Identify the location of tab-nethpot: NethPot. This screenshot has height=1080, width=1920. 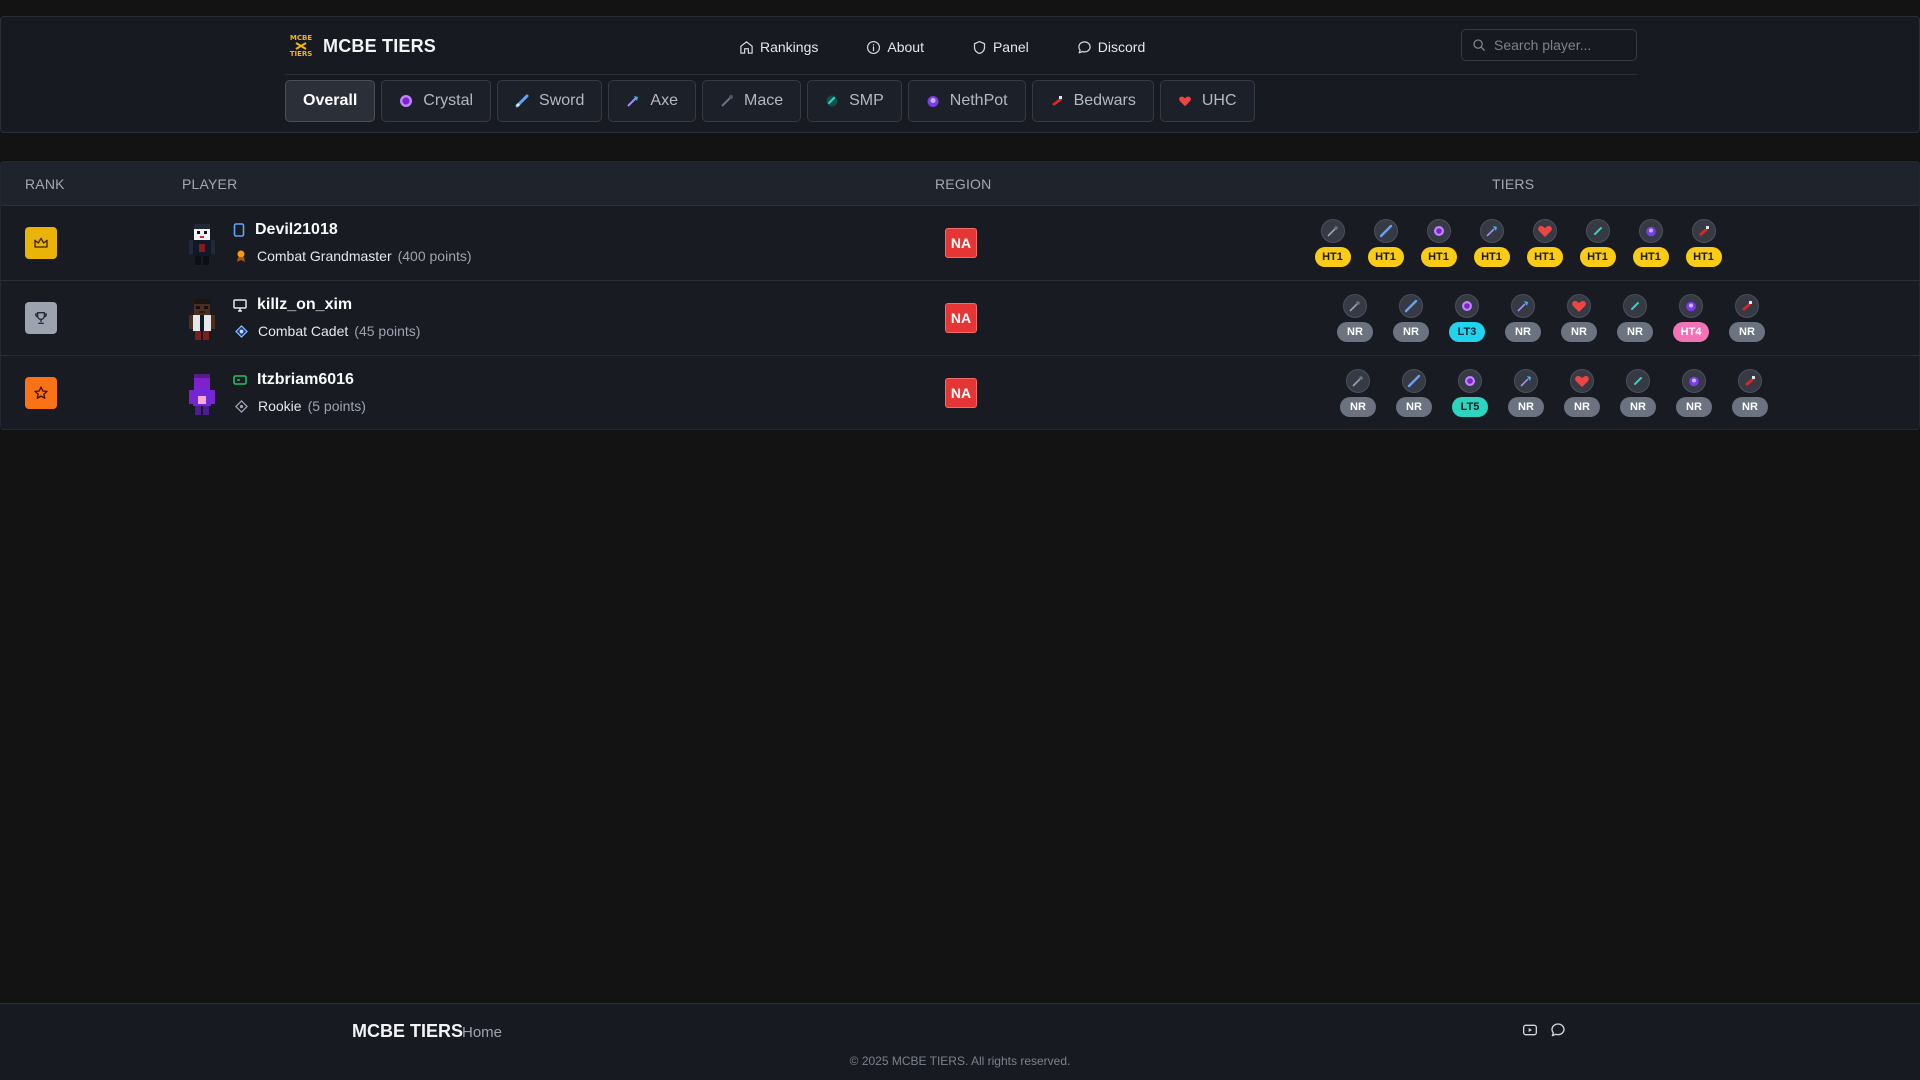
(966, 101).